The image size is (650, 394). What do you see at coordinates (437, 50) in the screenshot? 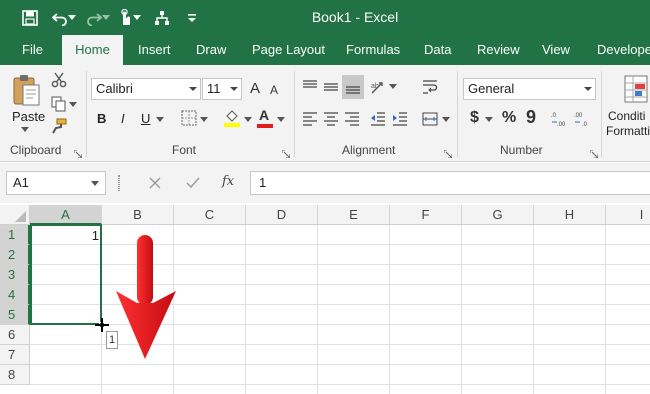
I see `tab-data: Data` at bounding box center [437, 50].